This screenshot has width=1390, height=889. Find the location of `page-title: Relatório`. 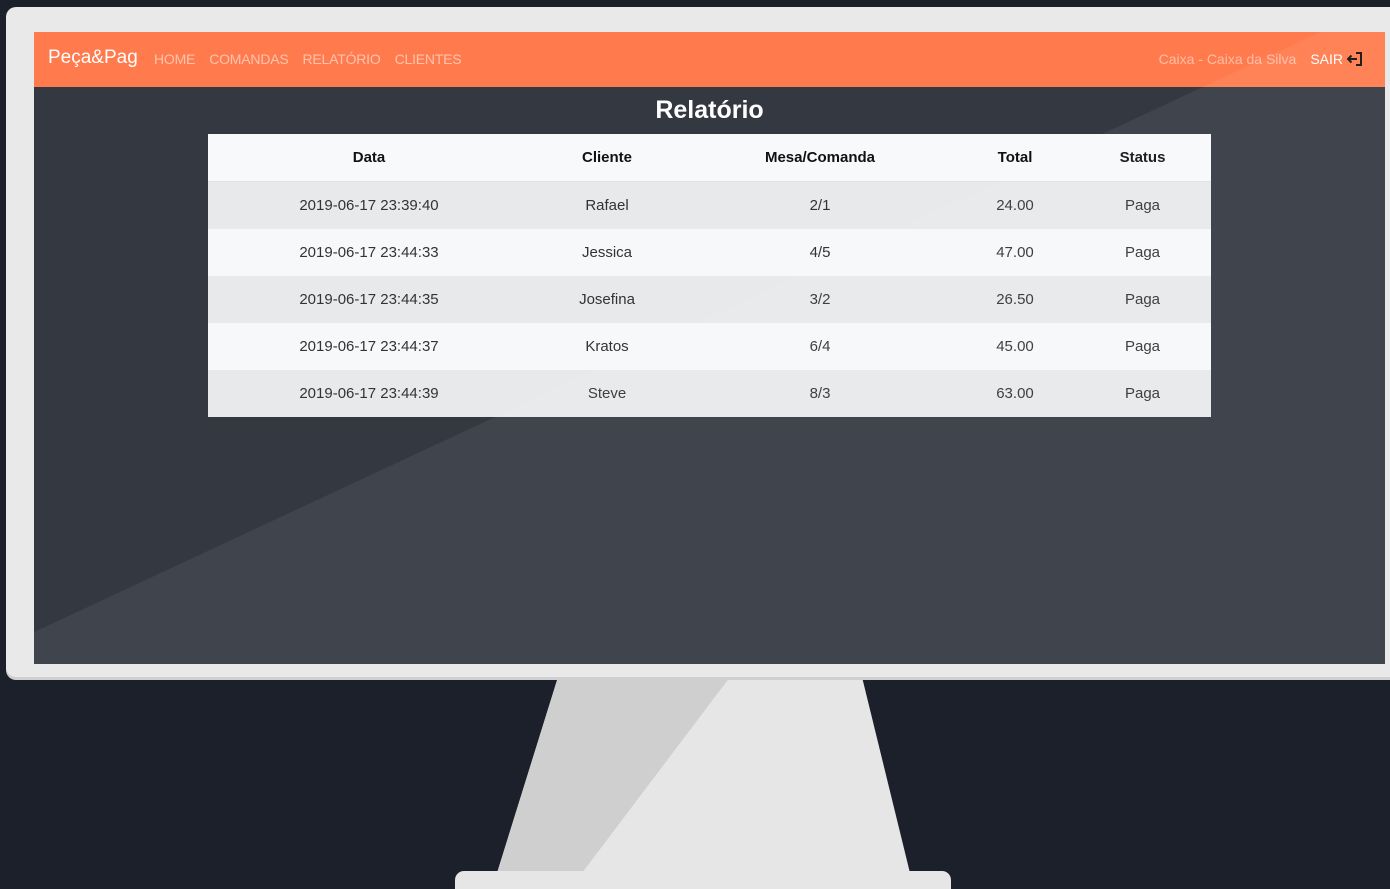

page-title: Relatório is located at coordinates (709, 110).